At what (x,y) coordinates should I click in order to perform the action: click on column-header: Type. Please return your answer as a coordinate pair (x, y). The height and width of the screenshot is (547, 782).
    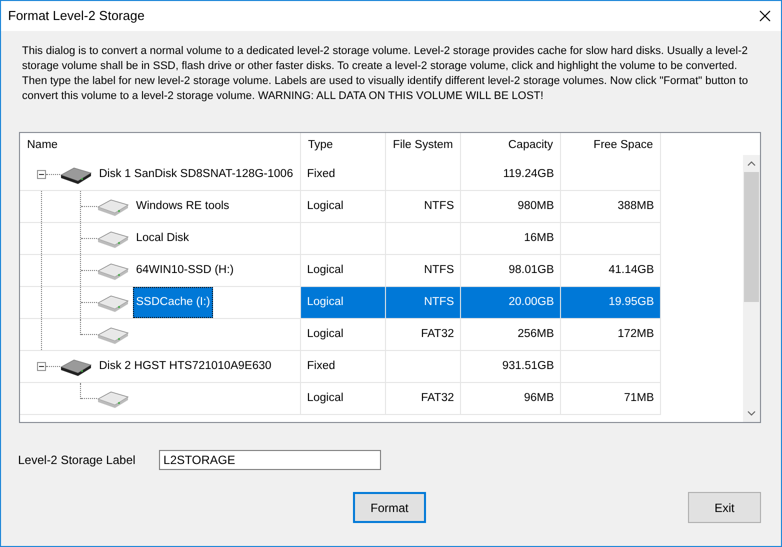
    Looking at the image, I should click on (343, 146).